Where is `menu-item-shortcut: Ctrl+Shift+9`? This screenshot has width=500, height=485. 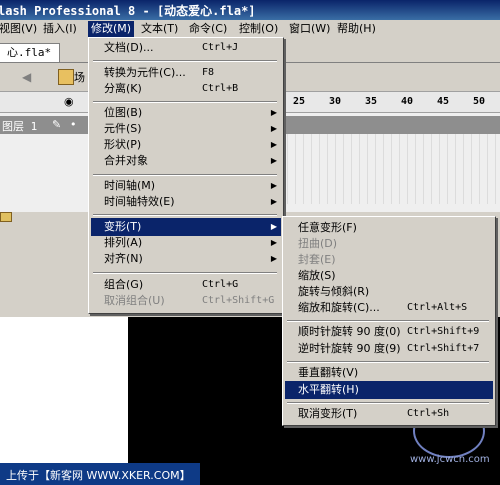 menu-item-shortcut: Ctrl+Shift+9 is located at coordinates (443, 331).